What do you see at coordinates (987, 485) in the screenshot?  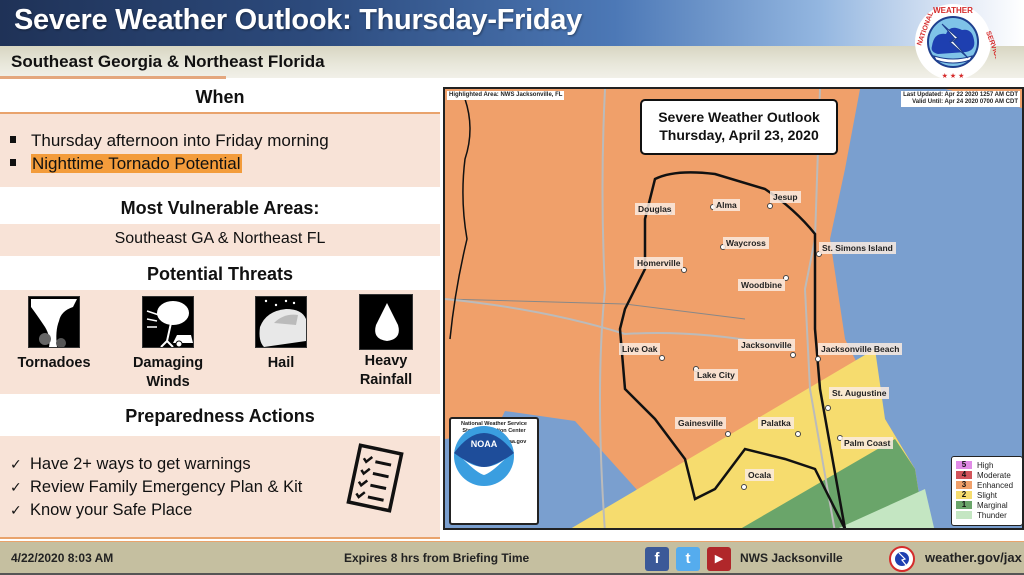 I see `legend-item: 3 Enhanced` at bounding box center [987, 485].